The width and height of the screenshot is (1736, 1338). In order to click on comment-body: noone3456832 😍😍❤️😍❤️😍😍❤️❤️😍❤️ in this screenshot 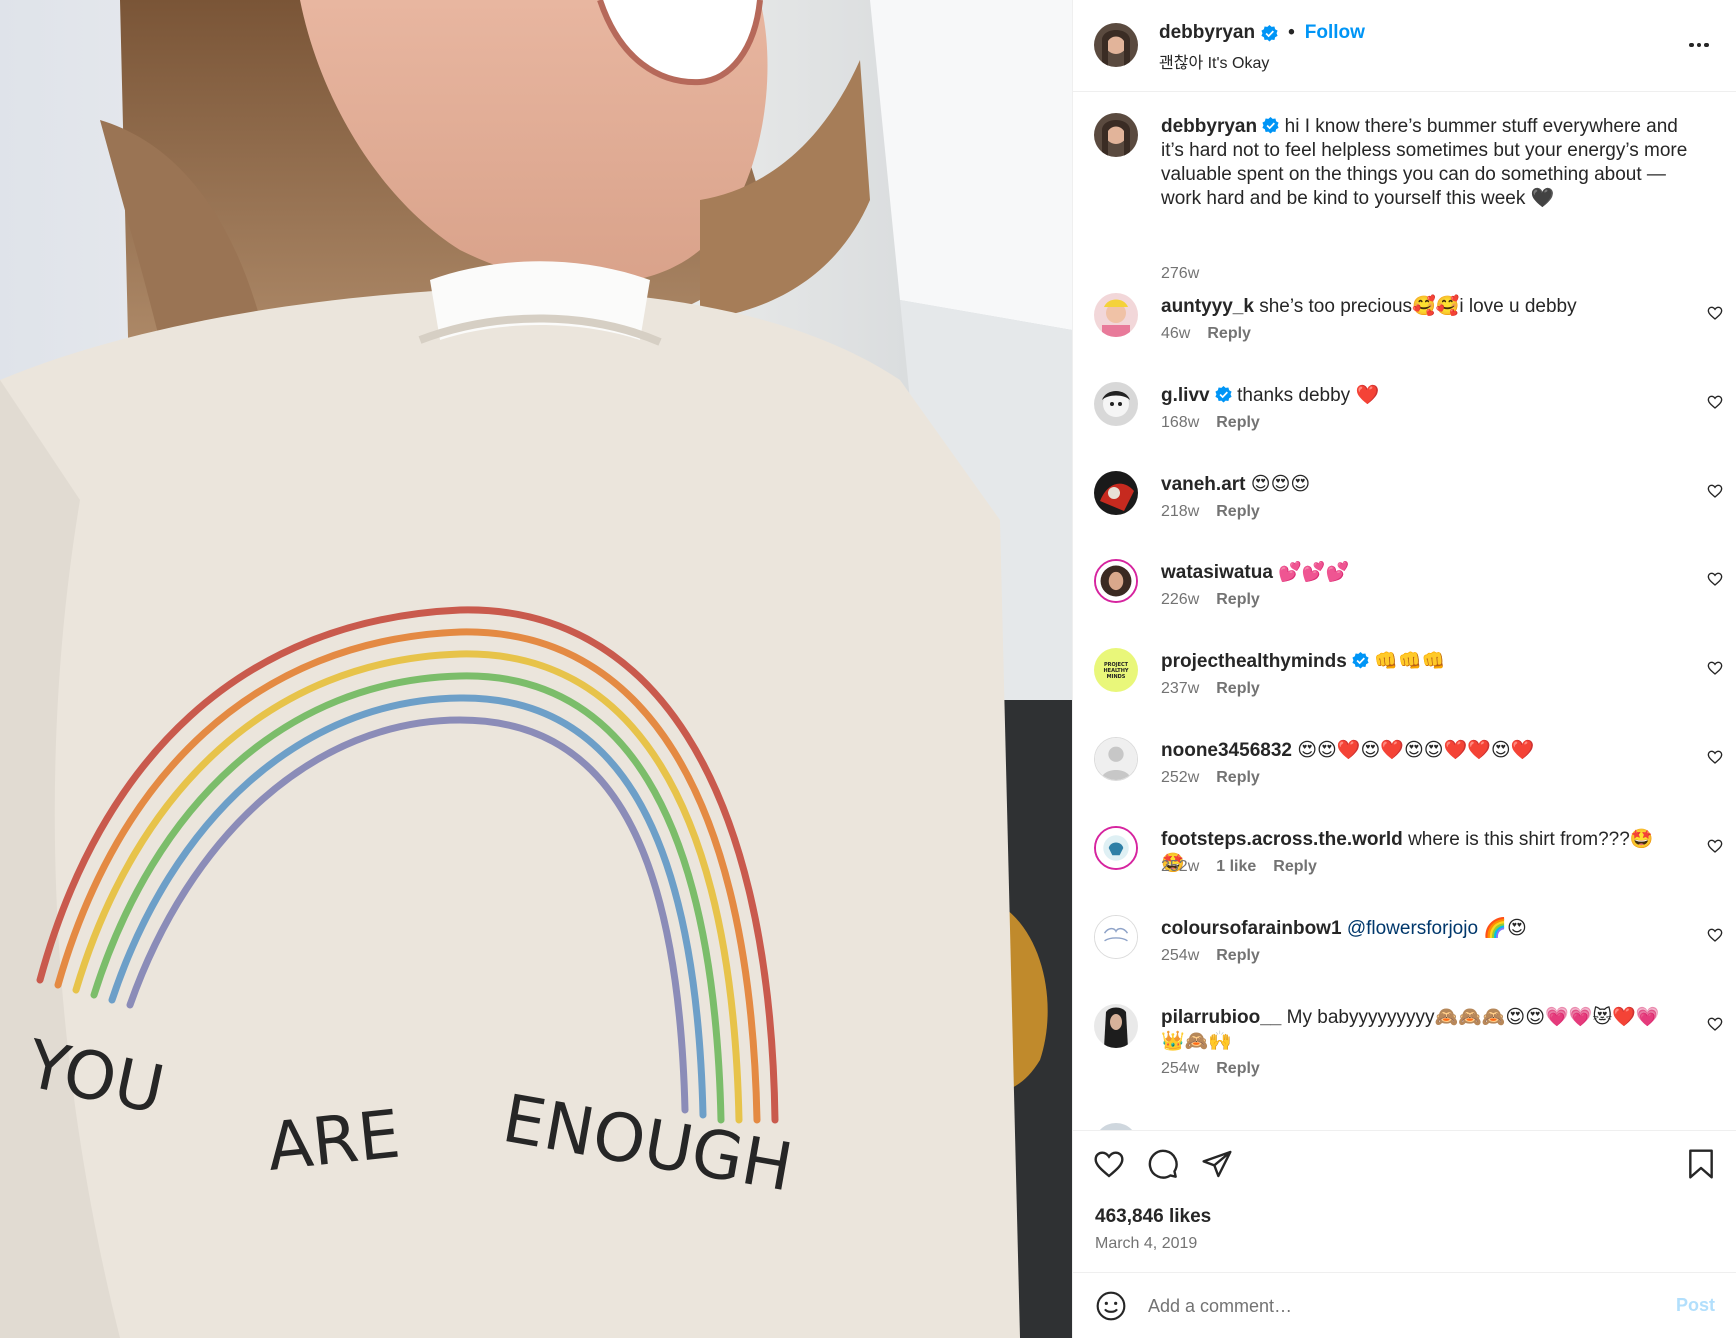, I will do `click(1419, 751)`.